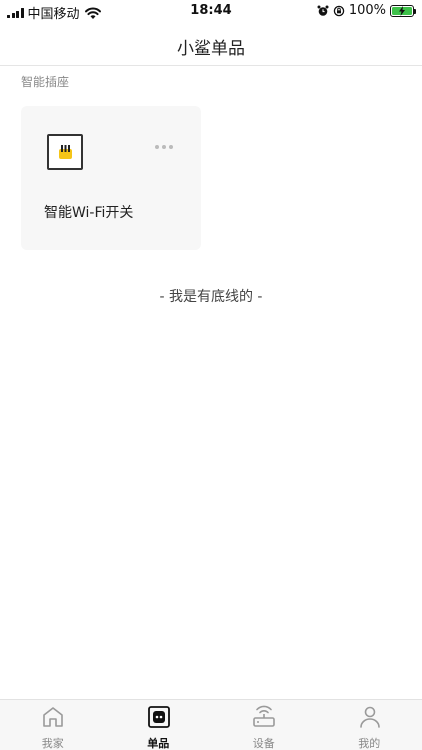 Image resolution: width=422 pixels, height=750 pixels. What do you see at coordinates (211, 49) in the screenshot?
I see `page-title: 小鲨单品` at bounding box center [211, 49].